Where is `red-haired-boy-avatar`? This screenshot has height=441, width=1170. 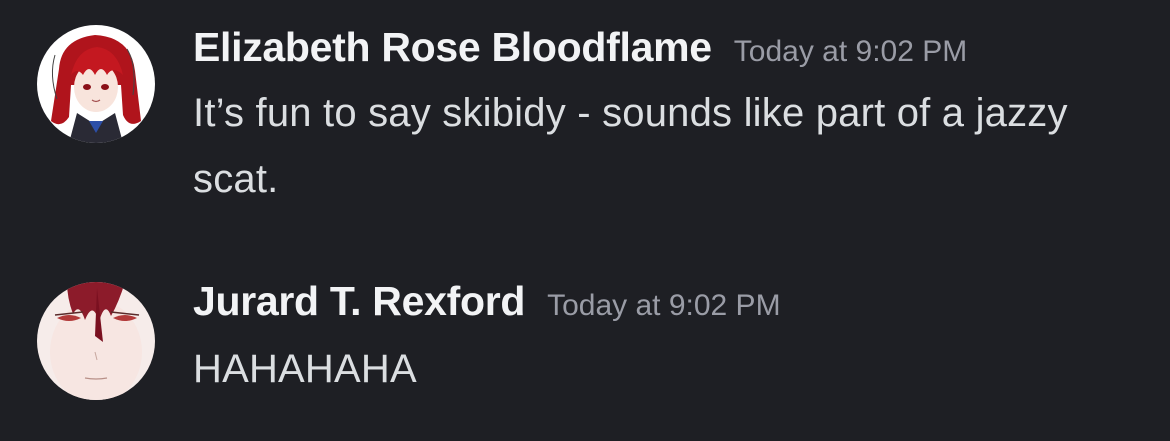 red-haired-boy-avatar is located at coordinates (96, 341).